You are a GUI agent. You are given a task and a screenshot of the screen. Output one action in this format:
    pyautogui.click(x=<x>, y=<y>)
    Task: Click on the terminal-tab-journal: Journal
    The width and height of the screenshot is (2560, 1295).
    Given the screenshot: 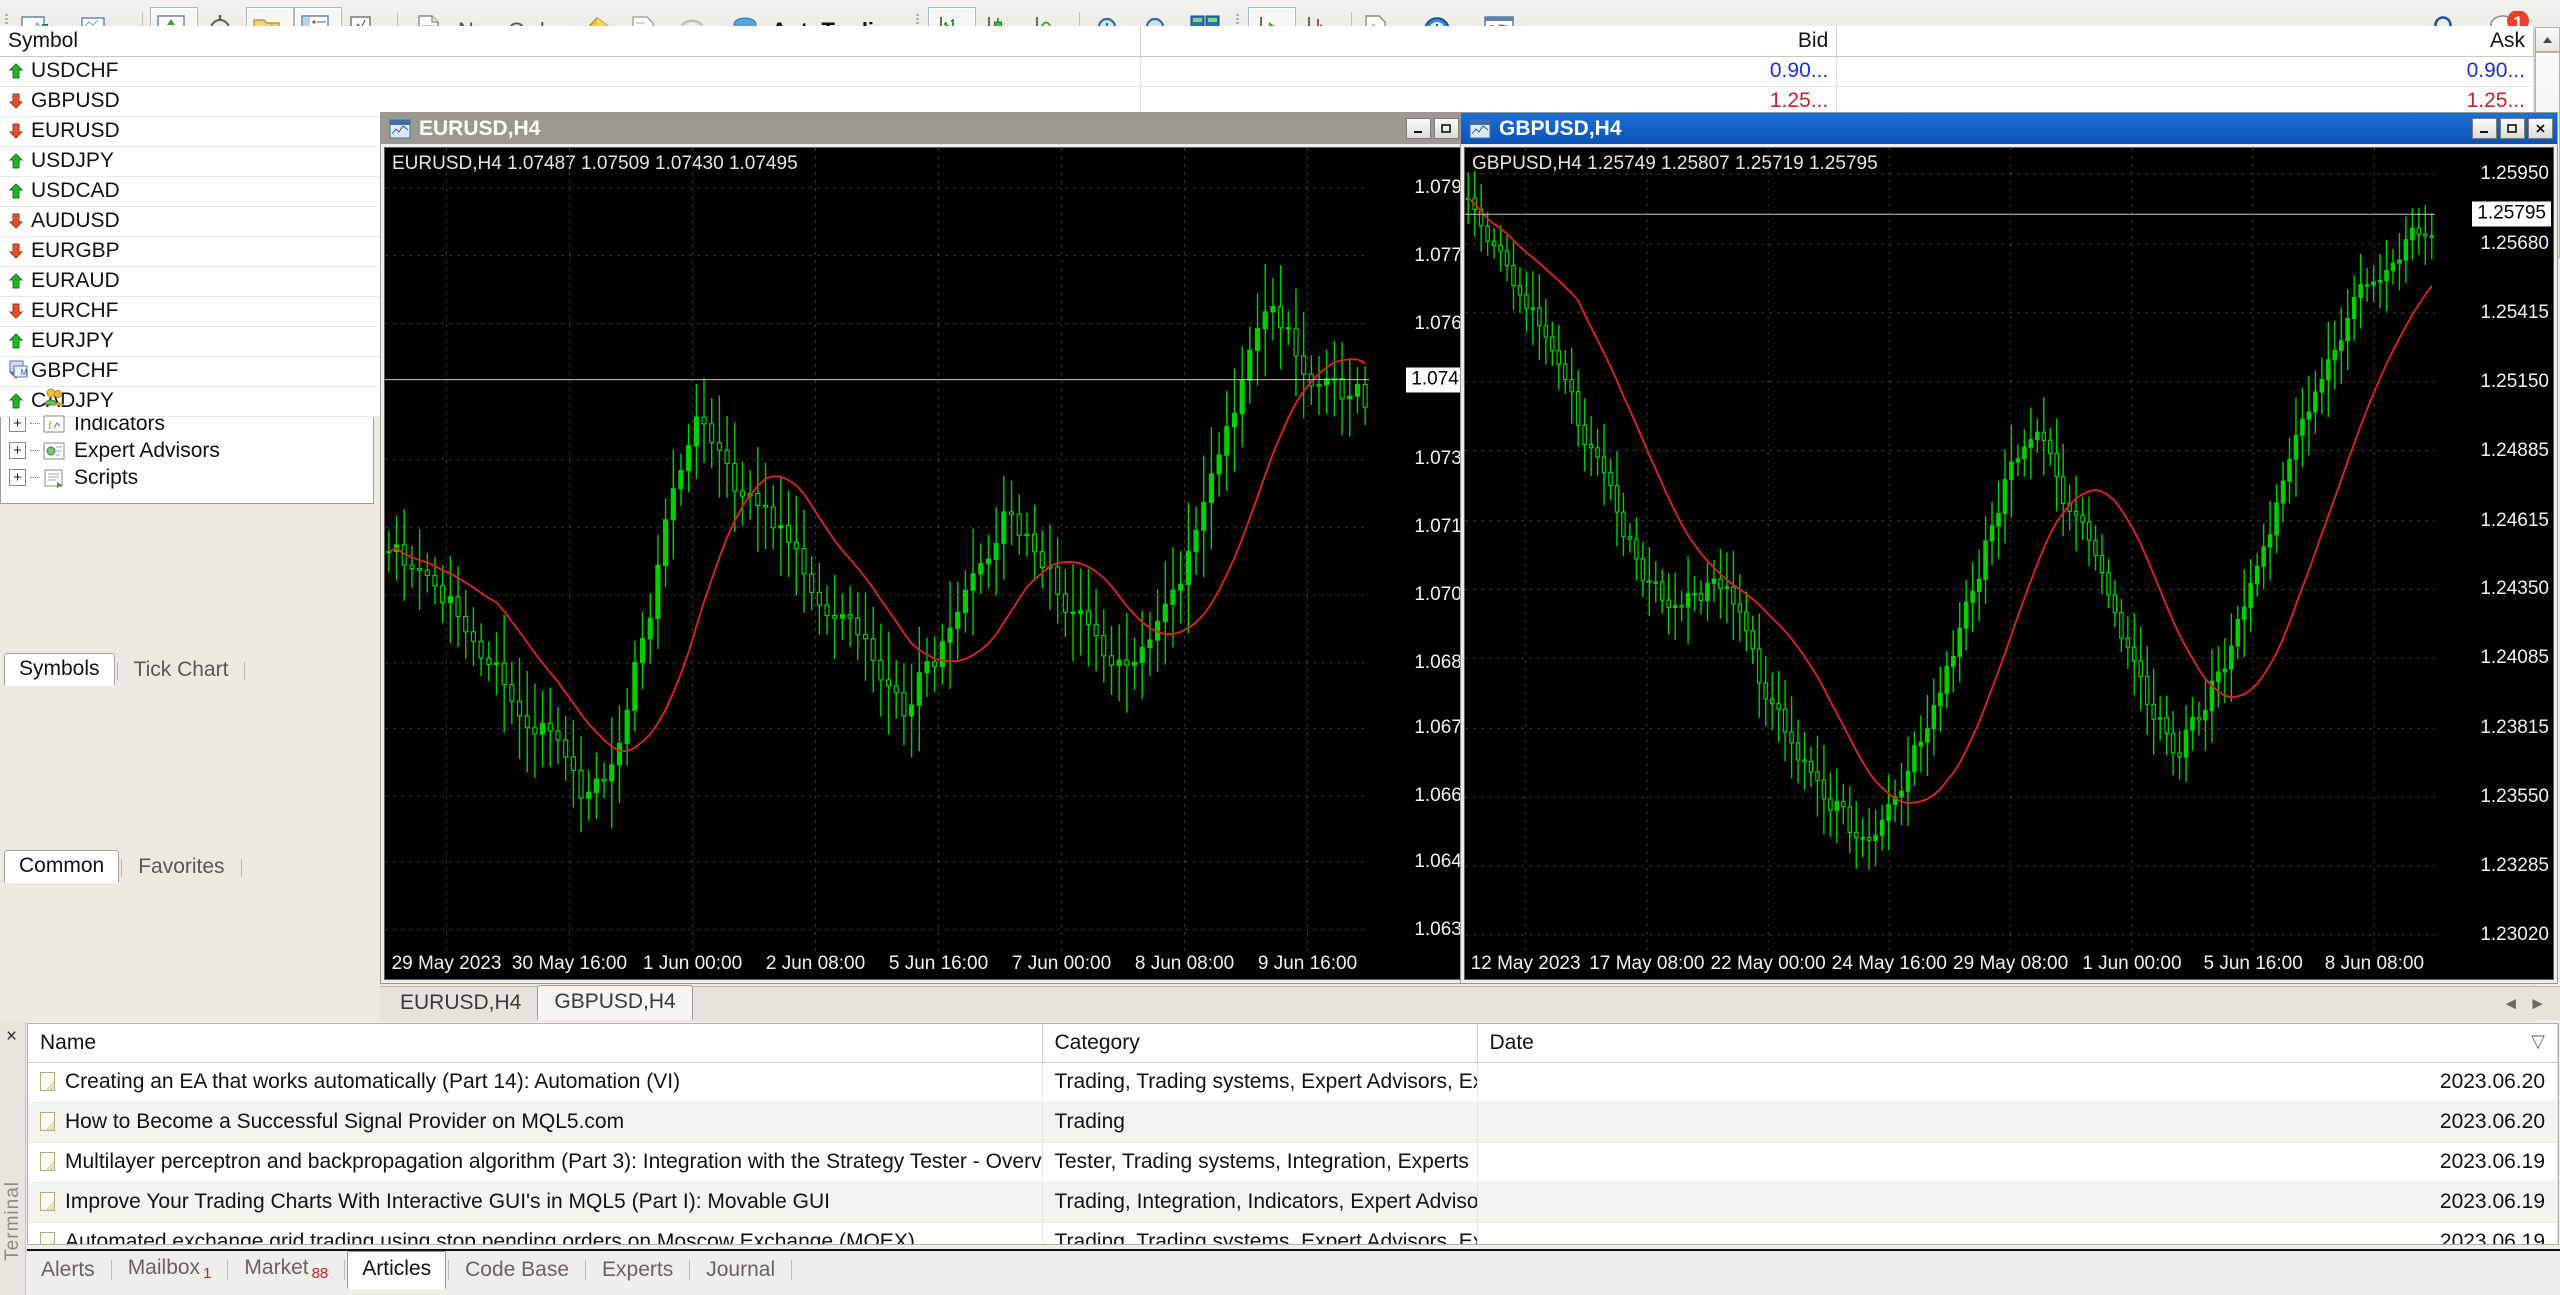 What is the action you would take?
    pyautogui.click(x=740, y=1271)
    